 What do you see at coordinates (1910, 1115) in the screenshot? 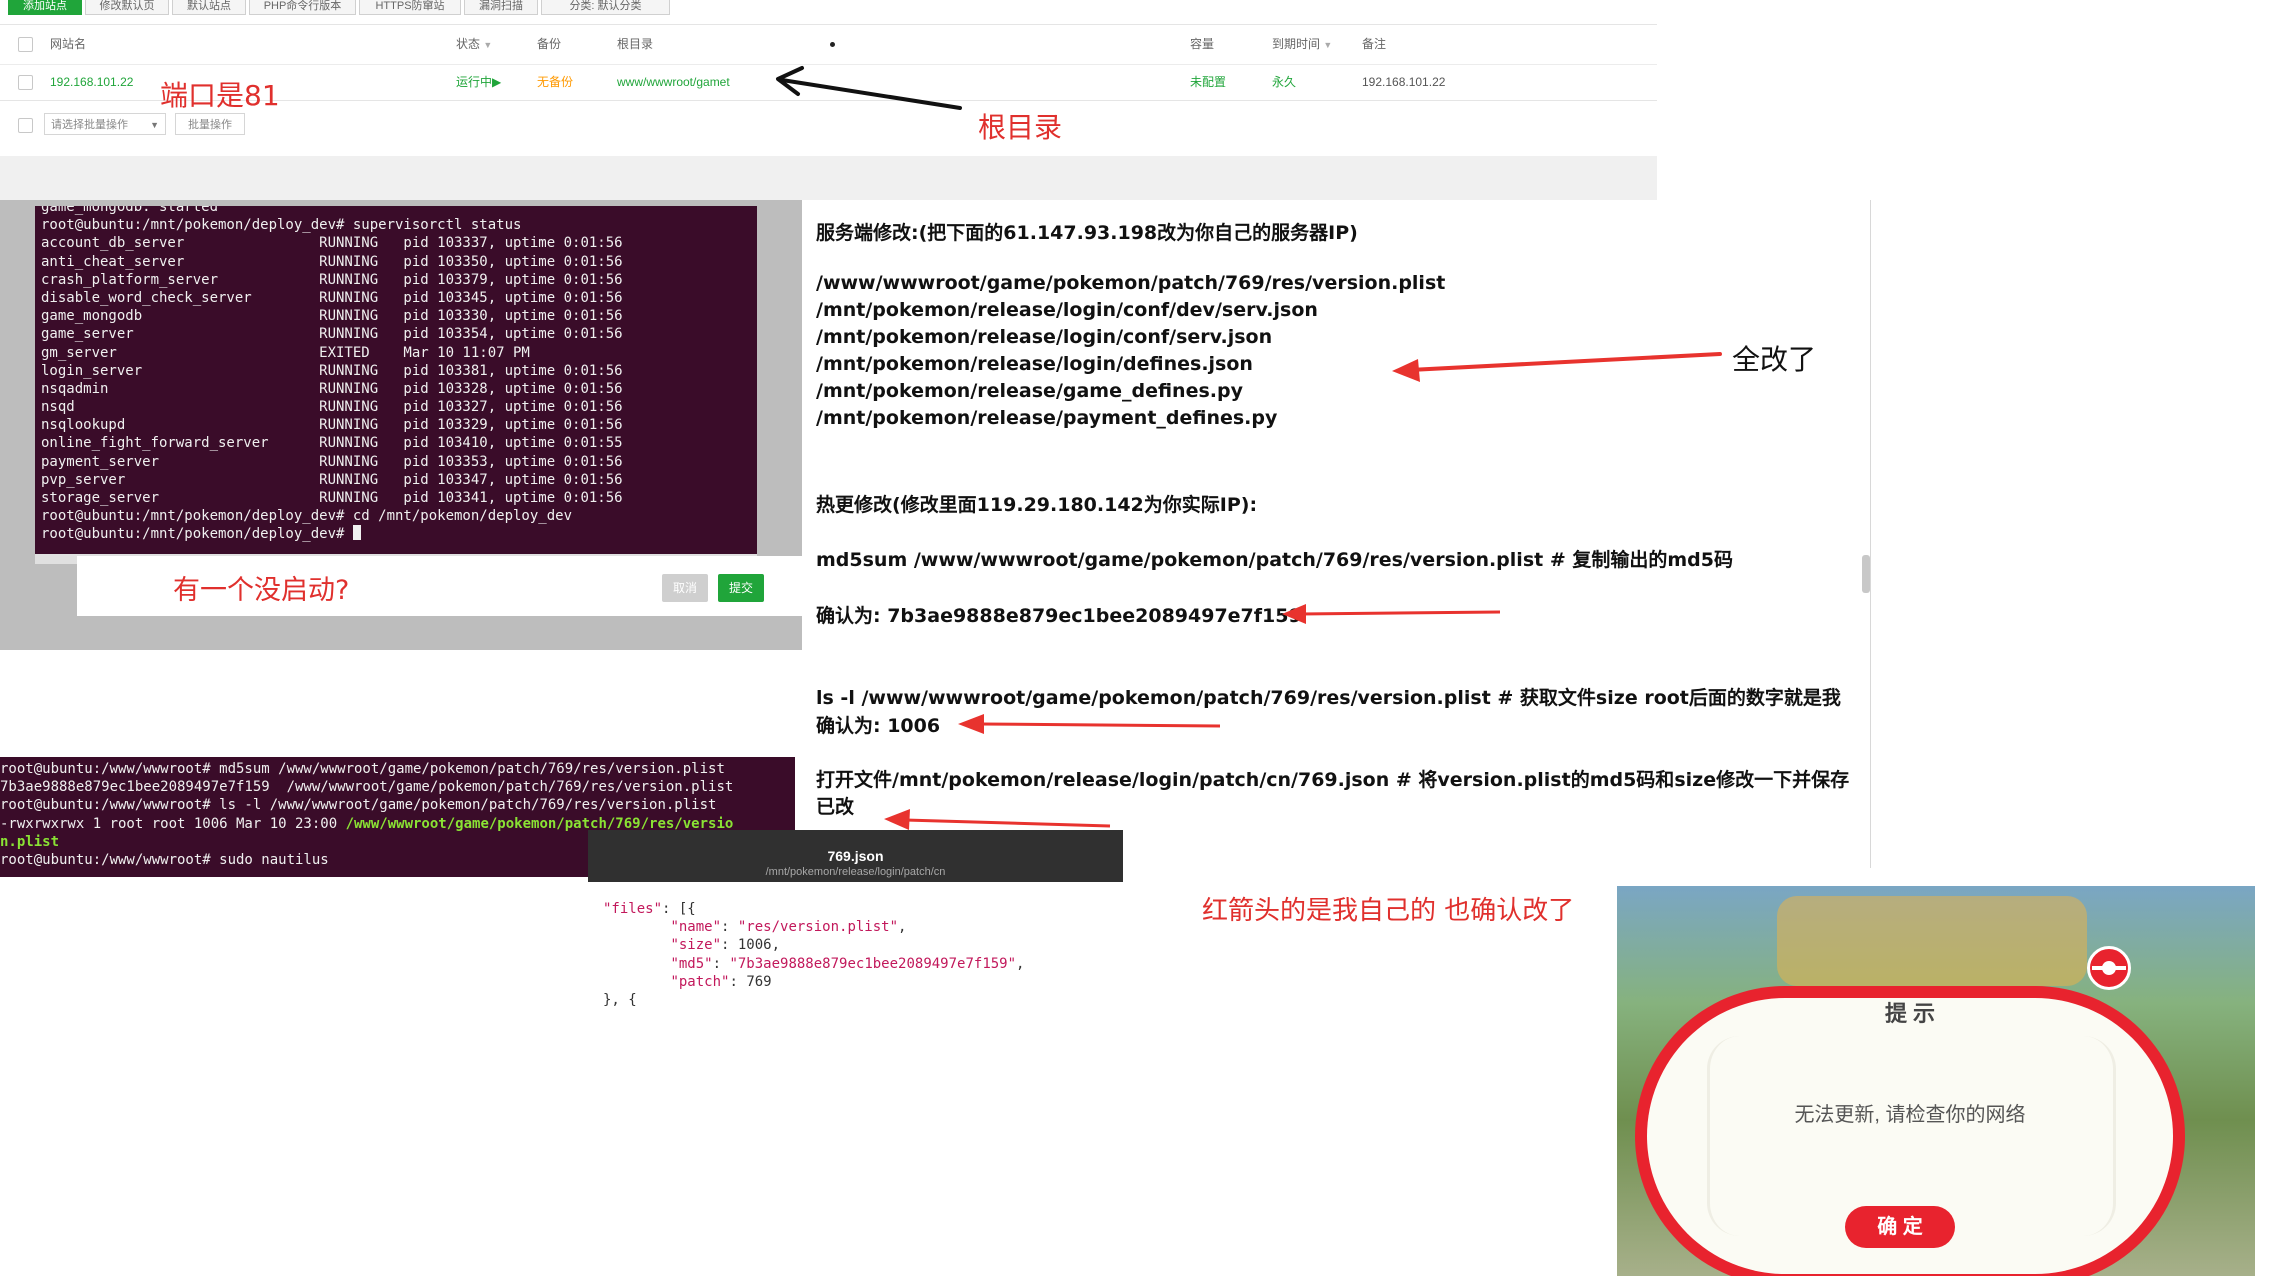
I see `dialog-message: 无法更新, 请检查你的网络` at bounding box center [1910, 1115].